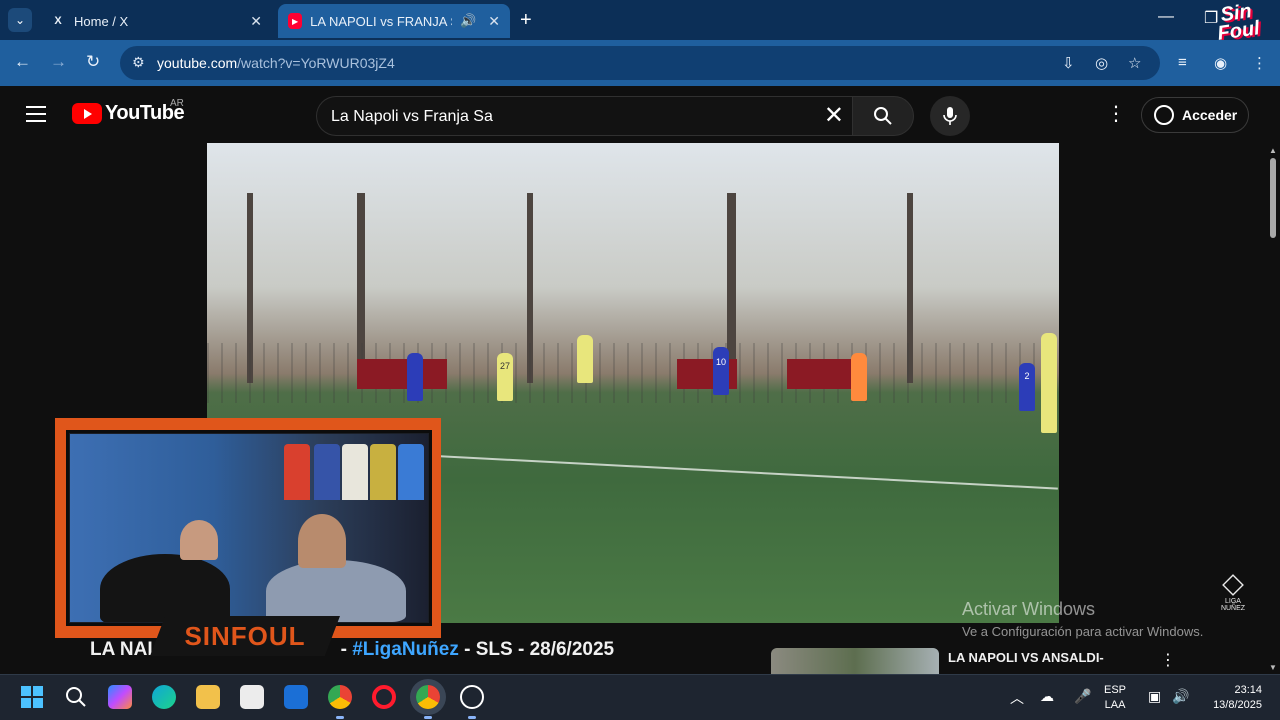 The image size is (1280, 720). I want to click on onedrive-cloud-icon: ☁, so click(1047, 696).